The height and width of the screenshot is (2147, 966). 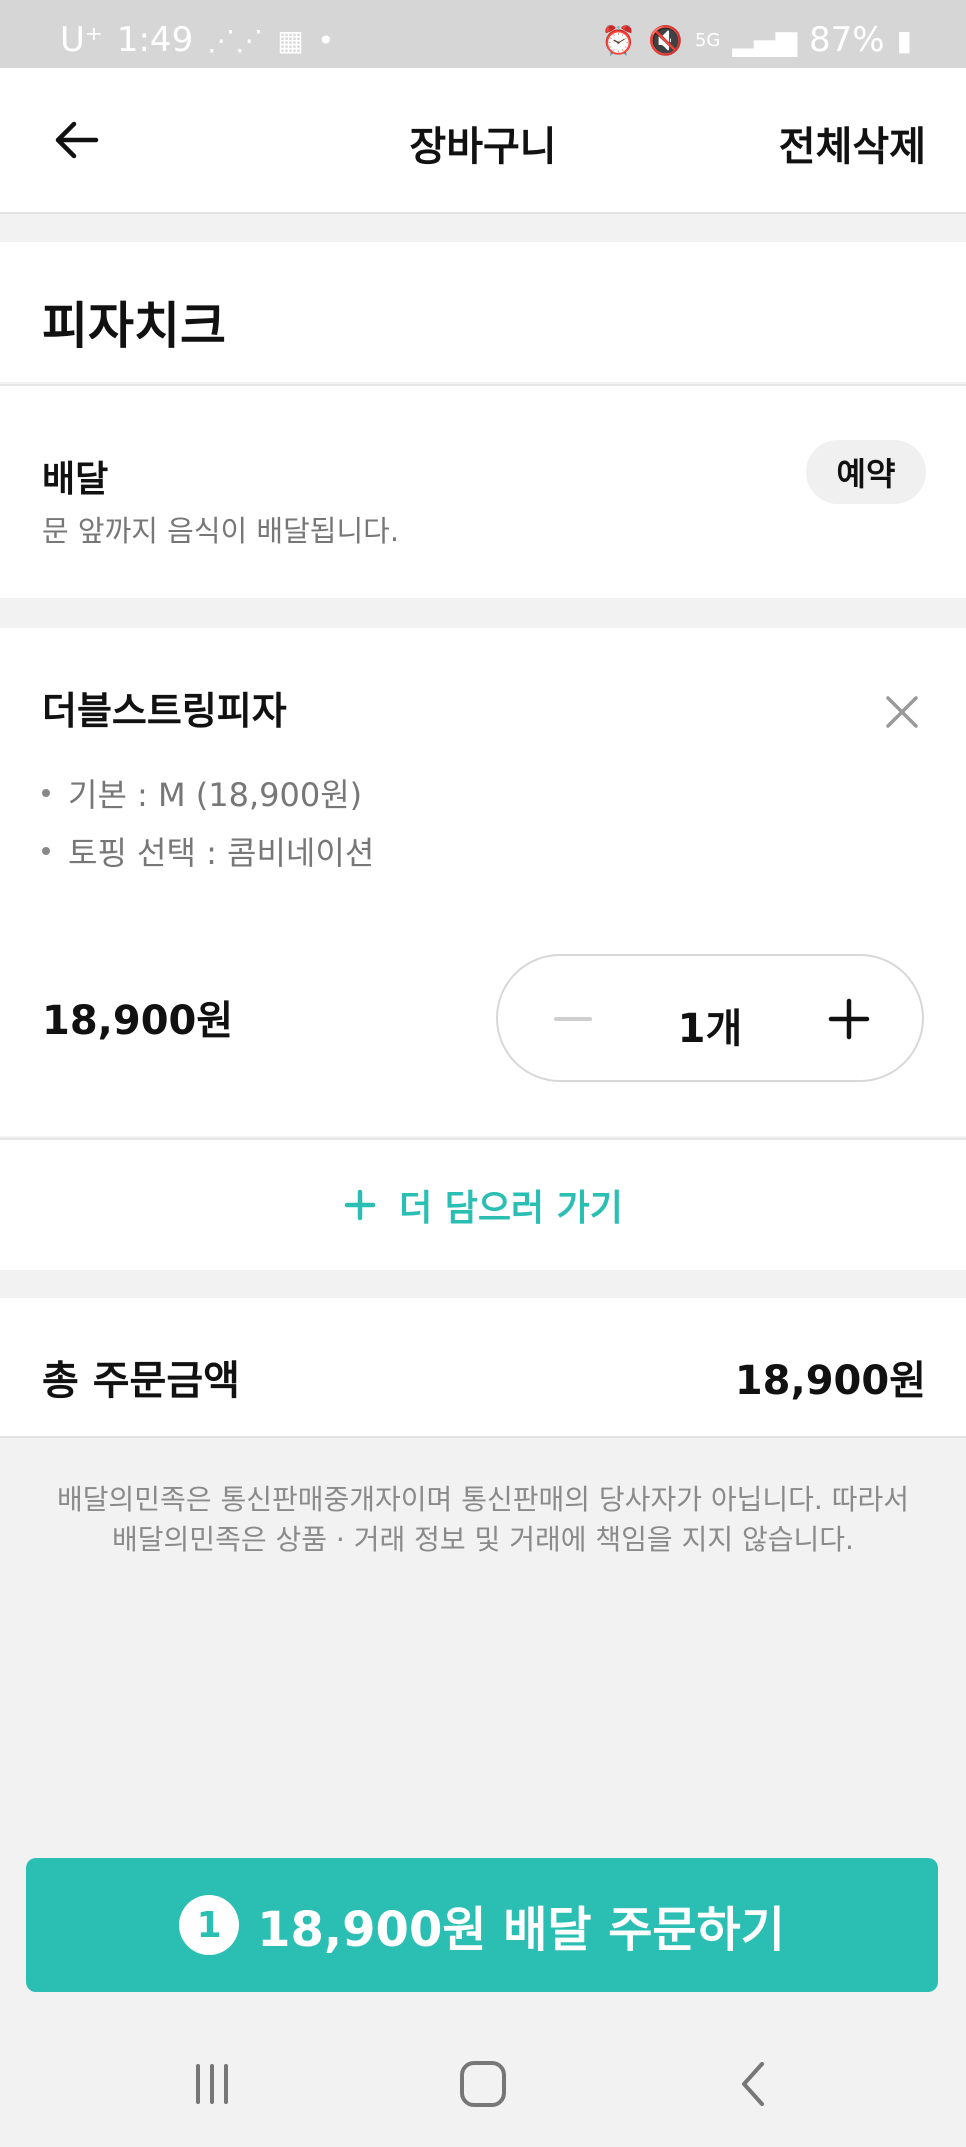 What do you see at coordinates (134, 326) in the screenshot?
I see `store-name: 피자치크` at bounding box center [134, 326].